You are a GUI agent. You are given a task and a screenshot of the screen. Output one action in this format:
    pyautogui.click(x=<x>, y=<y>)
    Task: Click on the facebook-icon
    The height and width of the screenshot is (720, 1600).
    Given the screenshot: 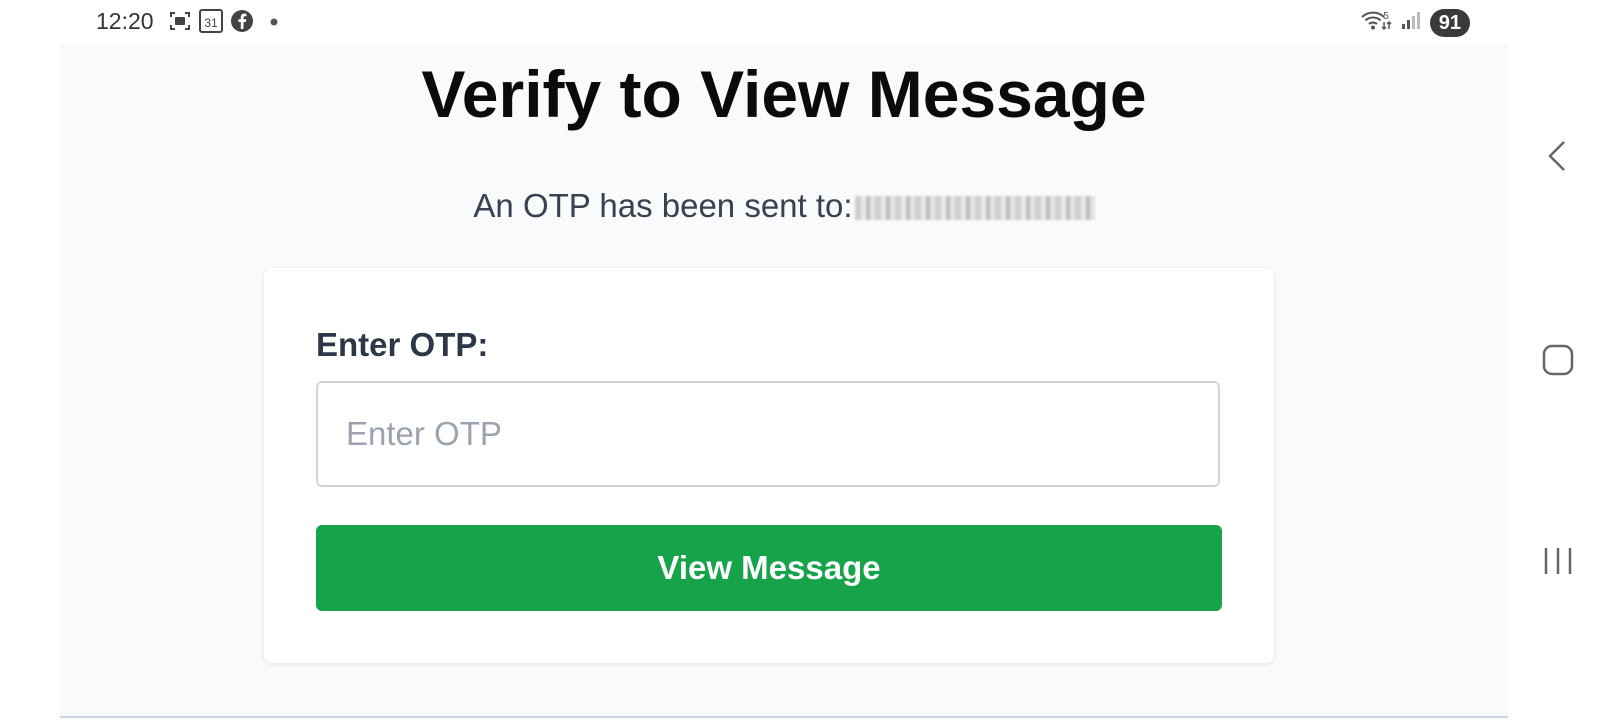 What is the action you would take?
    pyautogui.click(x=242, y=21)
    